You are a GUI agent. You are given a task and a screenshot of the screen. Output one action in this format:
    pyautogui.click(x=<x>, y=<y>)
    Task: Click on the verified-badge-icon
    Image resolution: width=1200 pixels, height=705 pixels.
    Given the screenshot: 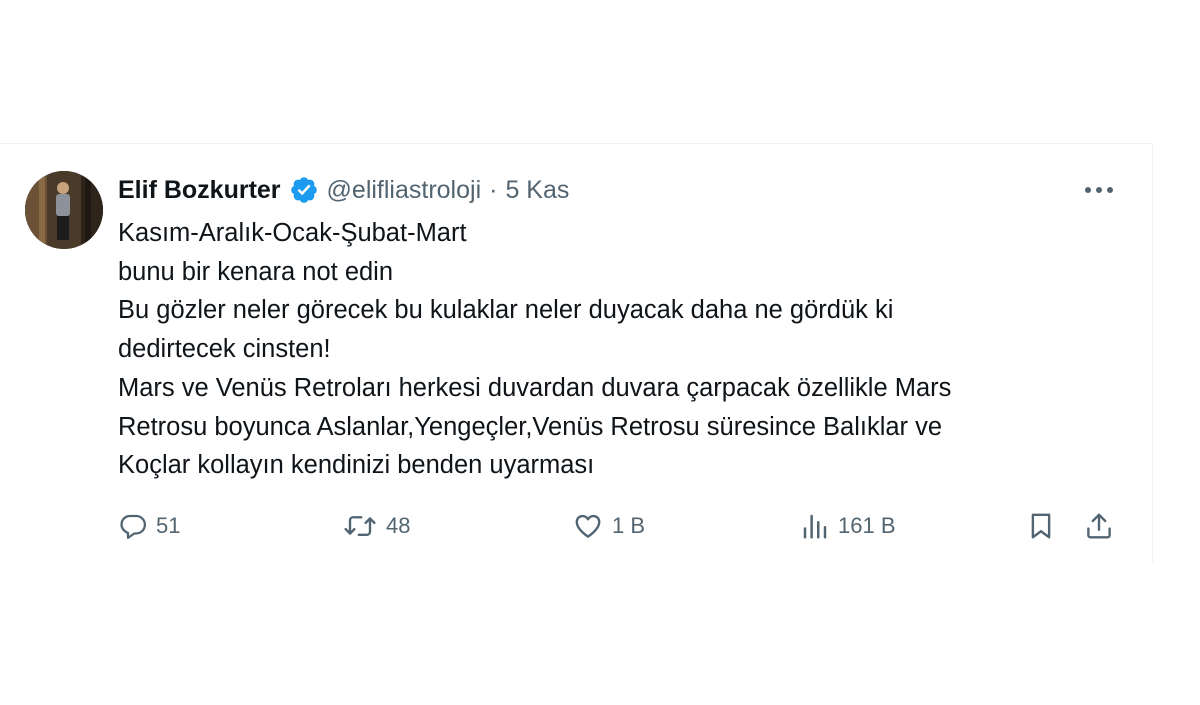 What is the action you would take?
    pyautogui.click(x=304, y=190)
    